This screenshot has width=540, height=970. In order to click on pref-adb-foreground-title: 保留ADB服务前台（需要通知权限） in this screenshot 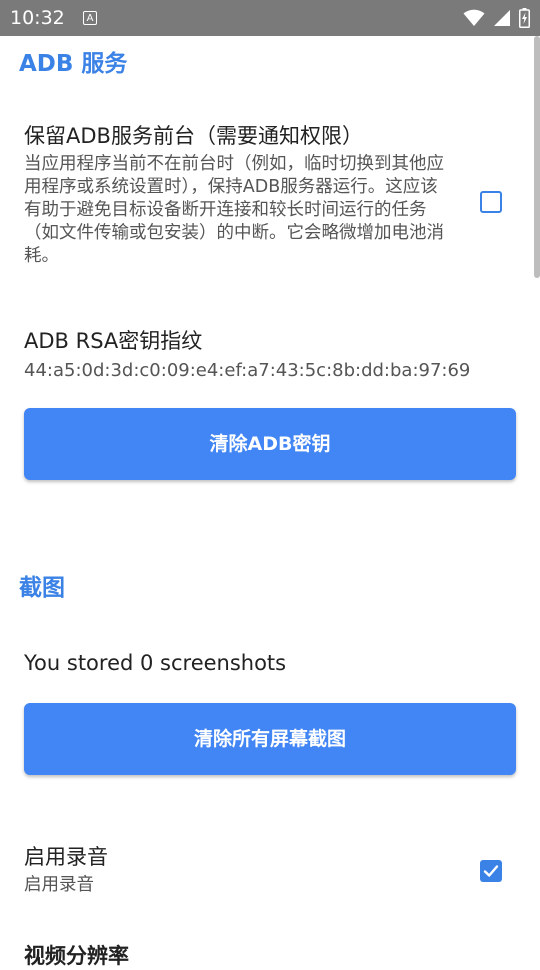, I will do `click(193, 136)`.